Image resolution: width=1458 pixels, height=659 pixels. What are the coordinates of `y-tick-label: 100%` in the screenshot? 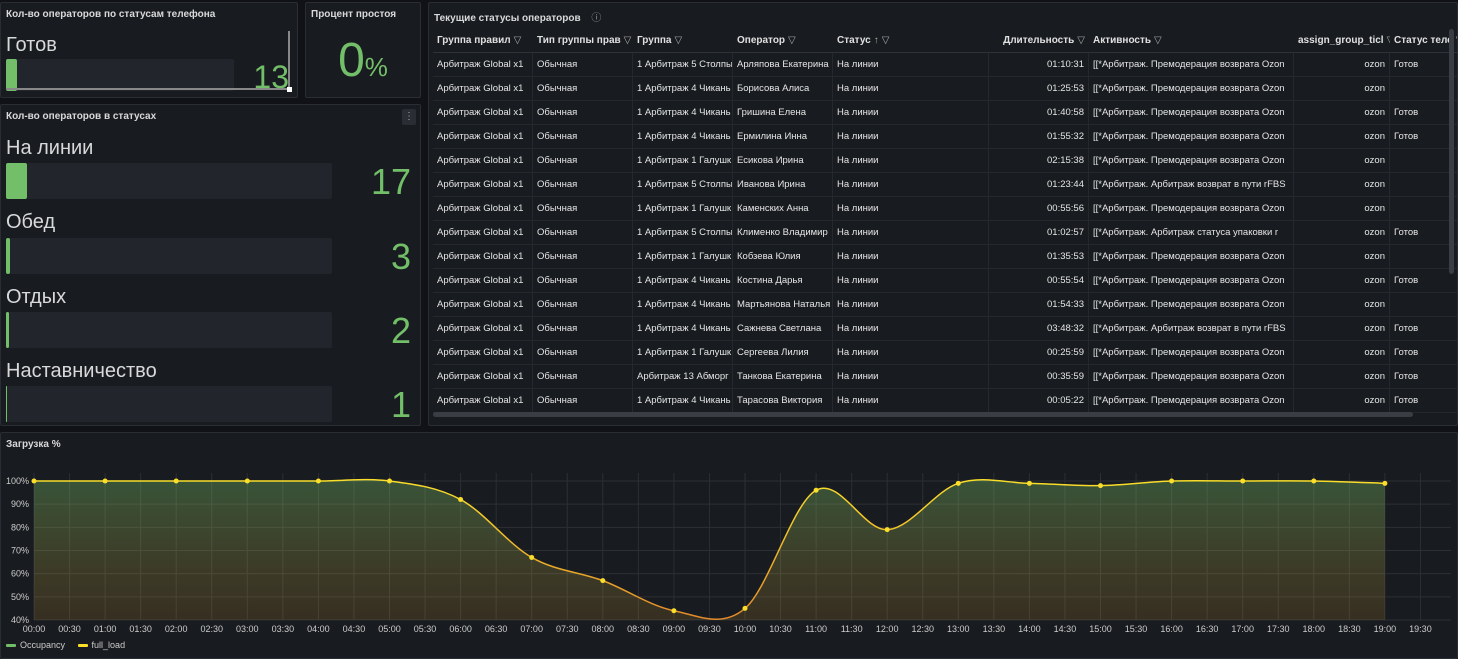 It's located at (17, 481).